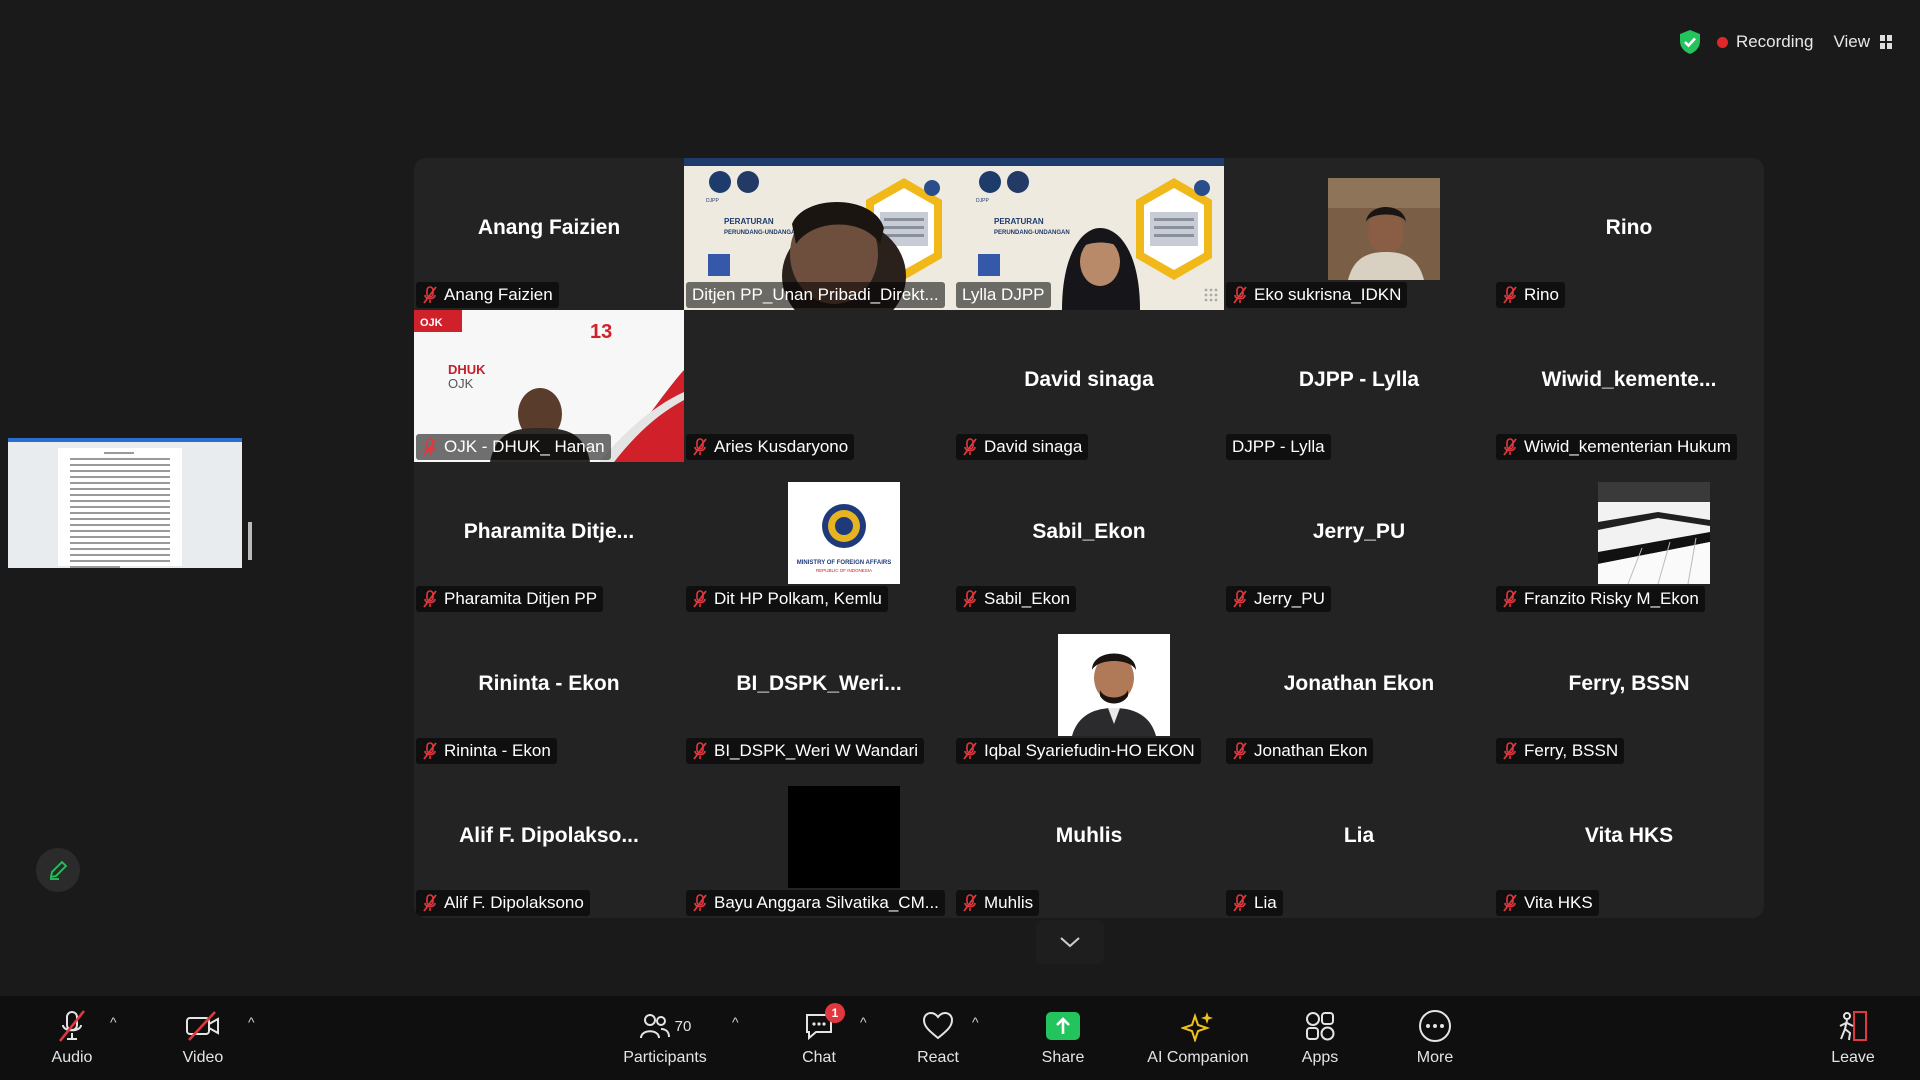 This screenshot has width=1920, height=1080. What do you see at coordinates (998, 903) in the screenshot?
I see `participant-name-label: Muhlis` at bounding box center [998, 903].